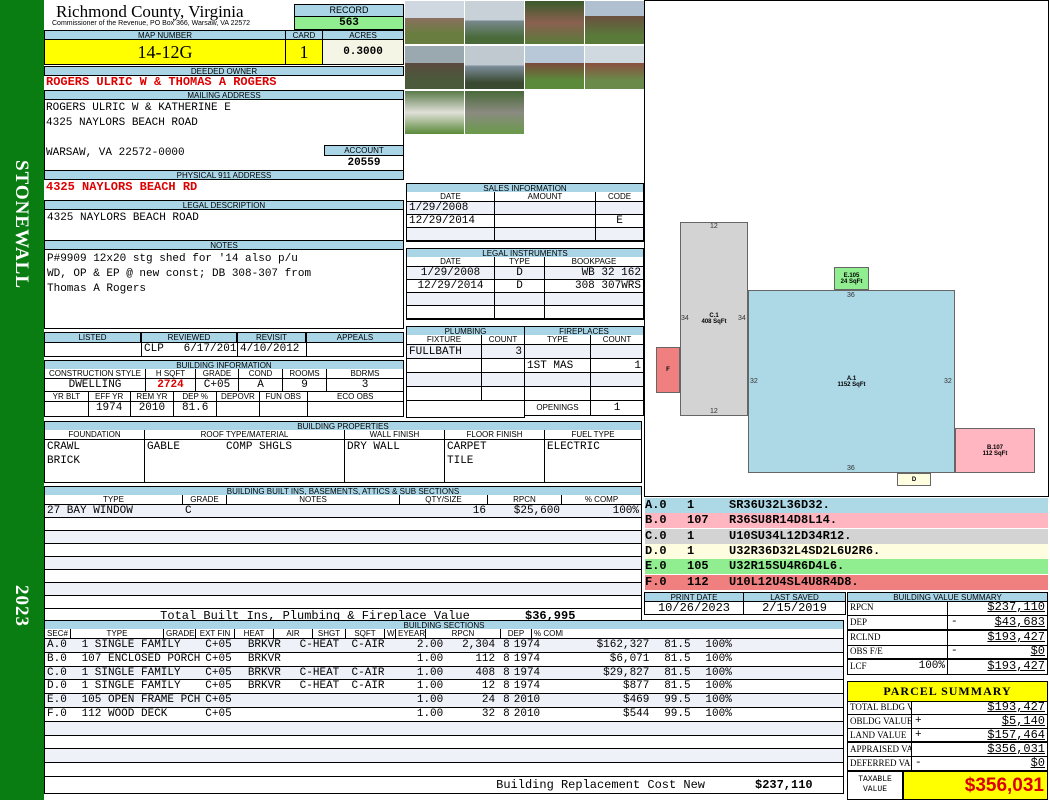  I want to click on section-cell: 408, so click(485, 672).